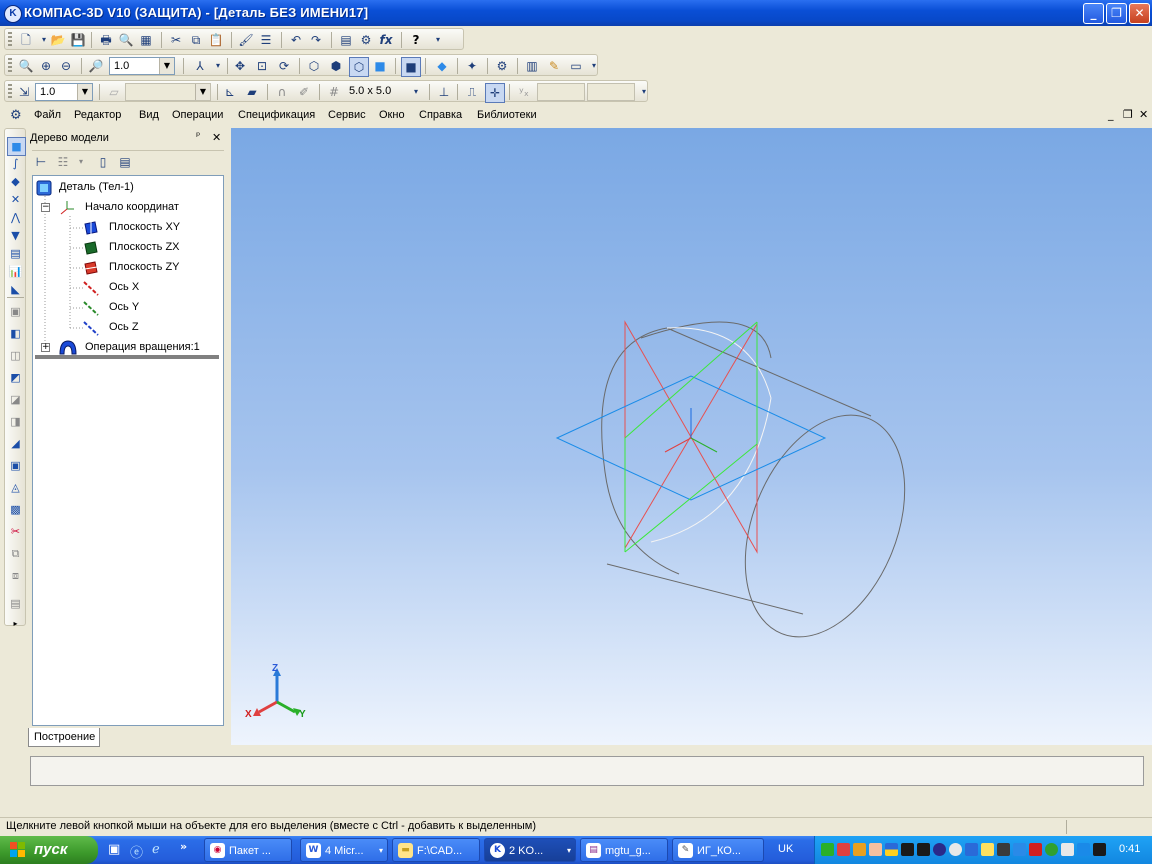 This screenshot has width=1152, height=864. Describe the element at coordinates (1083, 849) in the screenshot. I see `tray-blue-icon` at that location.